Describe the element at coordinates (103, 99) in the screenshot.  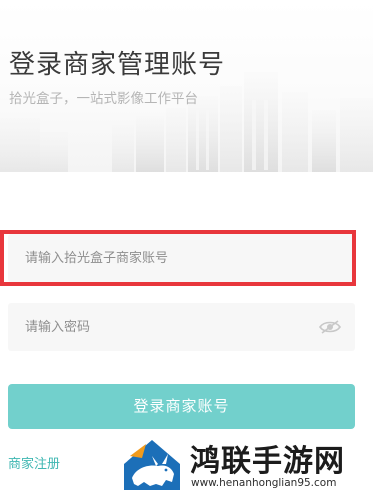
I see `page-subtitle: 拾光盒子，一站式影像工作平台` at that location.